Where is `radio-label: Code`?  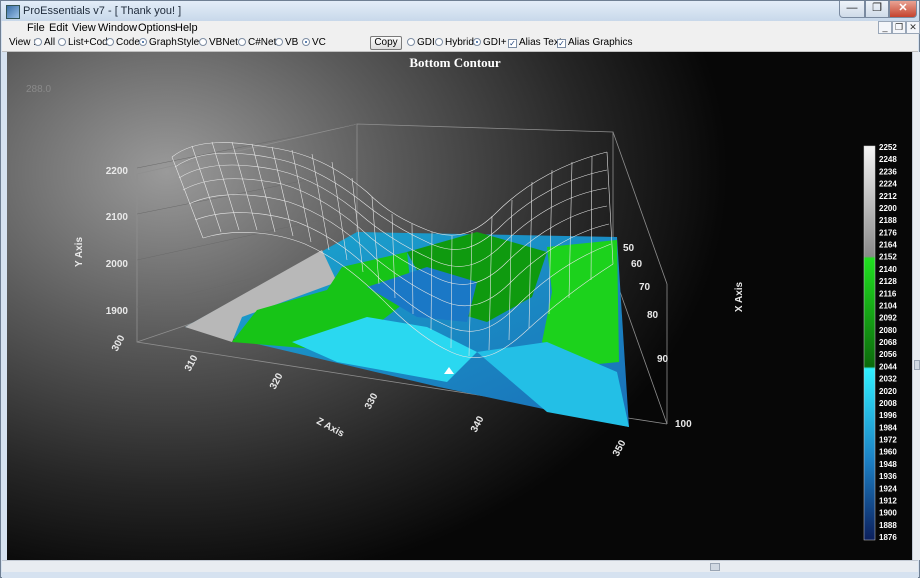 radio-label: Code is located at coordinates (128, 42).